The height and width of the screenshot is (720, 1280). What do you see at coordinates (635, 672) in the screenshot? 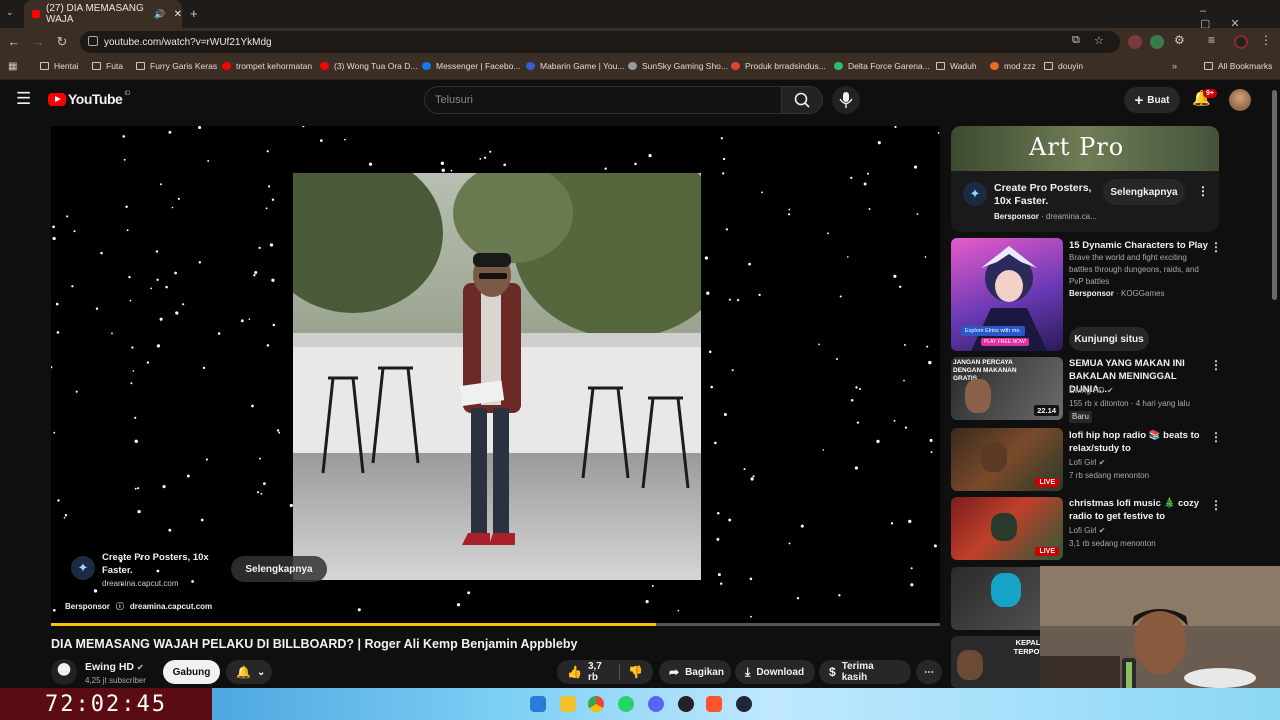
I see `dislike-icon: 👎` at bounding box center [635, 672].